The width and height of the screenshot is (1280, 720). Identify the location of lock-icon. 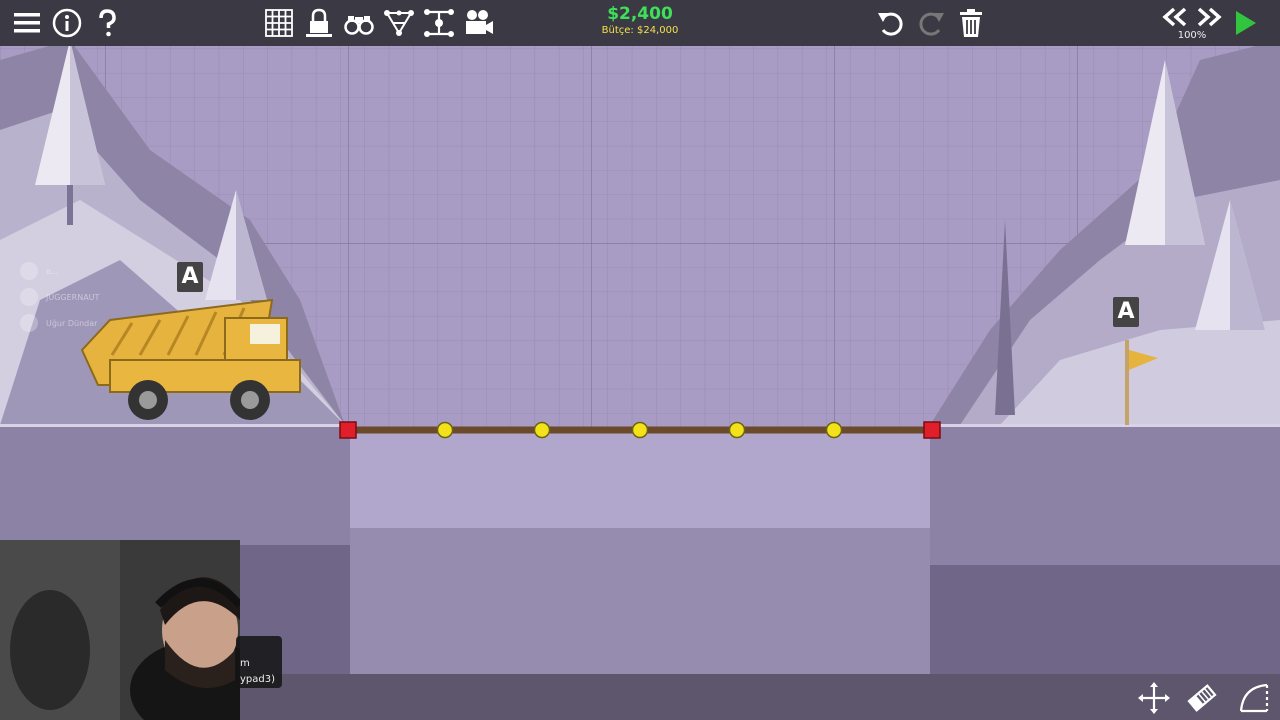
(319, 22).